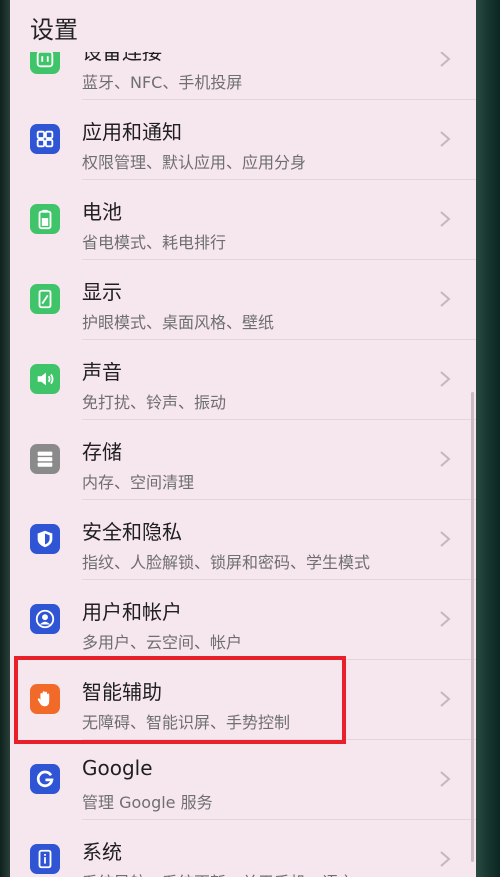 This screenshot has height=877, width=500. What do you see at coordinates (243, 26) in the screenshot?
I see `app-header: 设置` at bounding box center [243, 26].